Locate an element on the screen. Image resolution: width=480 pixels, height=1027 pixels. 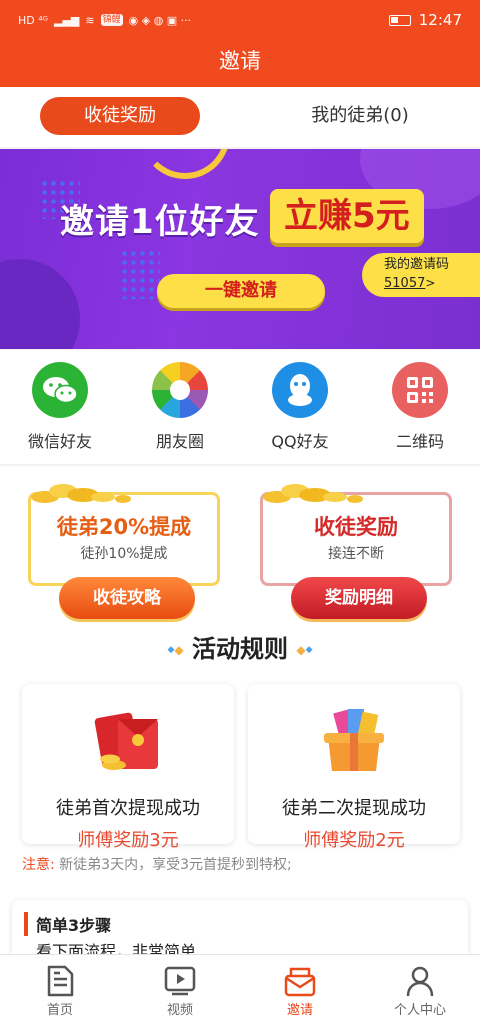
tab-label: 邀请 is located at coordinates (299, 1010).